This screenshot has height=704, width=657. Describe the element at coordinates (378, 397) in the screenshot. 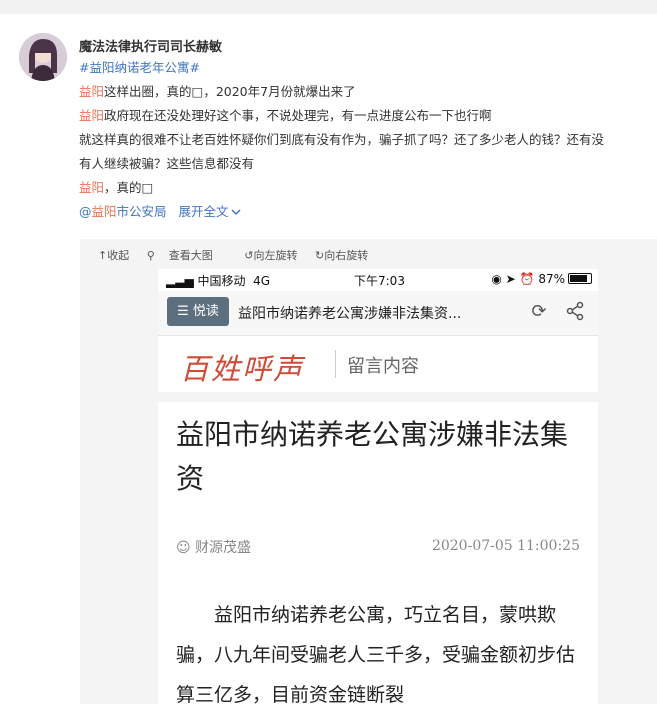

I see `section-separator` at that location.